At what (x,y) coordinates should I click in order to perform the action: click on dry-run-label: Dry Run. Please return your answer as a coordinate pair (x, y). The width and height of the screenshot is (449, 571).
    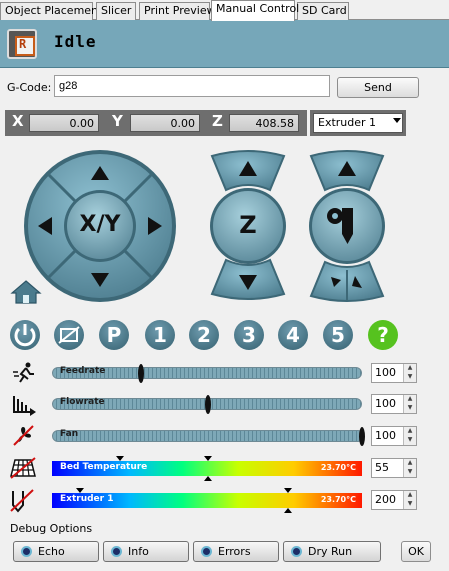
    Looking at the image, I should click on (330, 551).